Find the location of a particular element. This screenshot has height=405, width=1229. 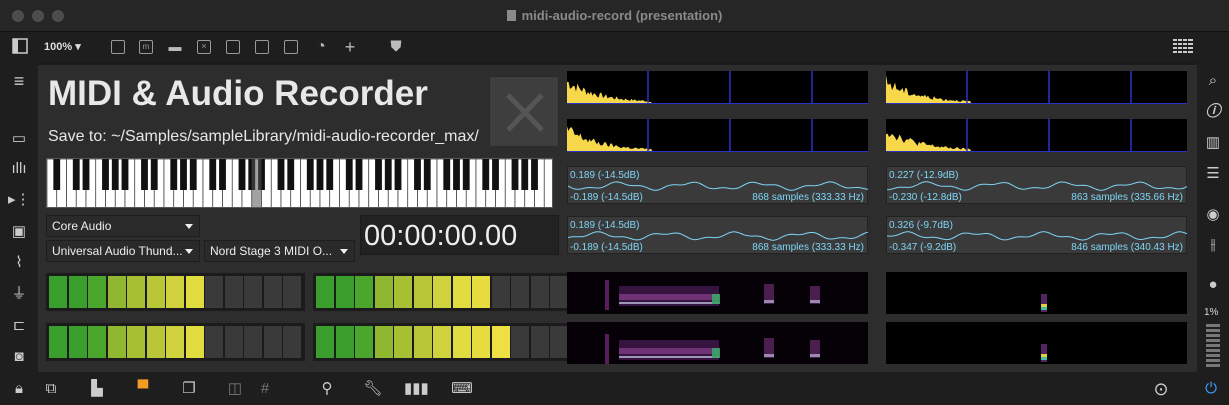

scope-trace is located at coordinates (1037, 186).